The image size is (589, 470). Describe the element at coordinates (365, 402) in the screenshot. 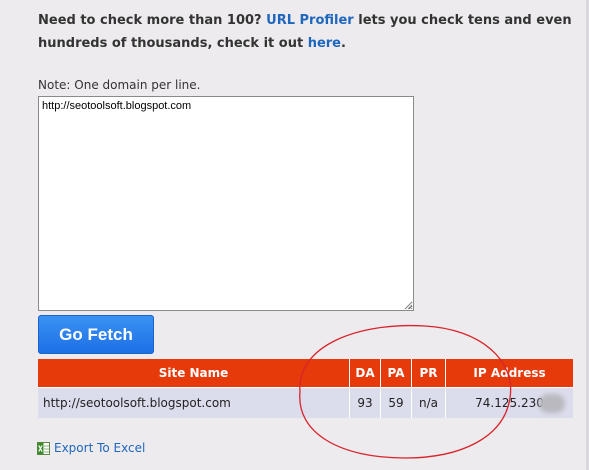

I see `cell-da: 93` at that location.